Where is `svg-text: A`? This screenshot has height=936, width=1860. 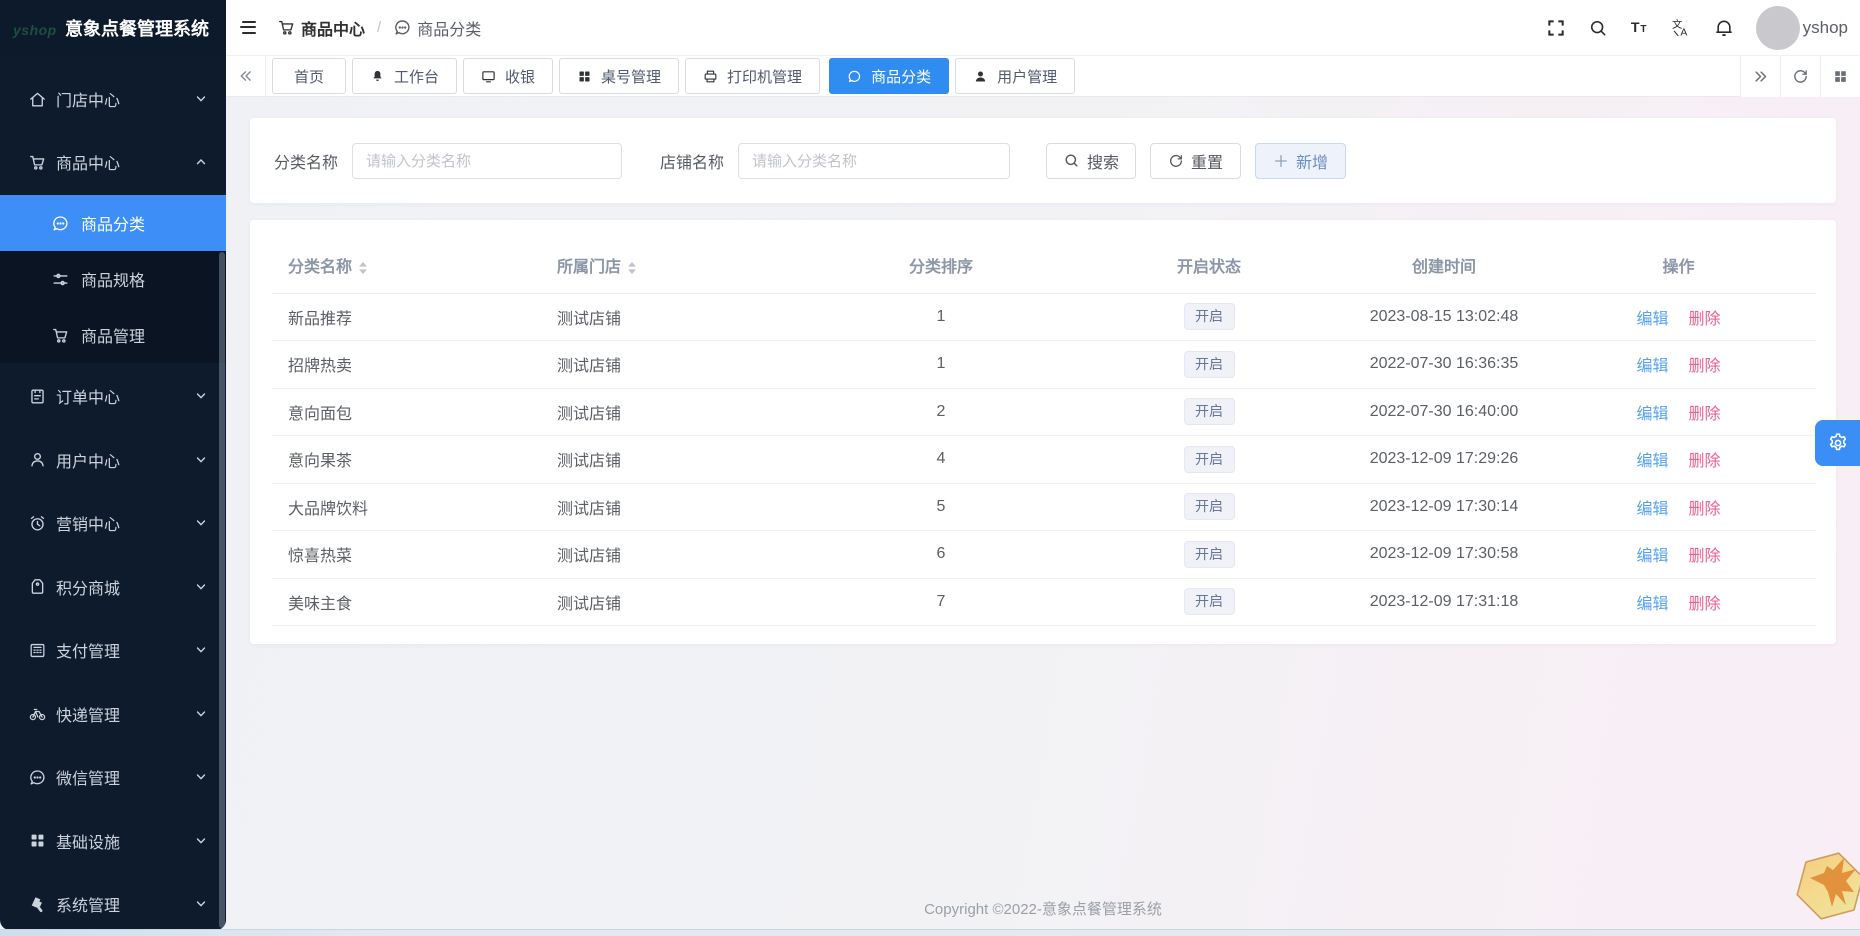
svg-text: A is located at coordinates (1683, 33).